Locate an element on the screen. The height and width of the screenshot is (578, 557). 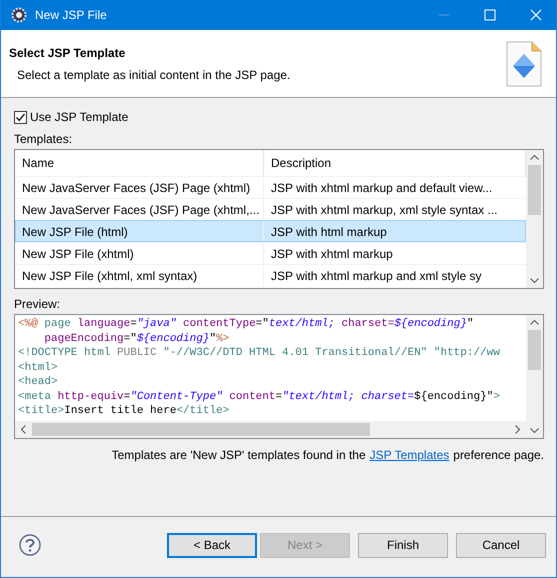
document-icon is located at coordinates (524, 64).